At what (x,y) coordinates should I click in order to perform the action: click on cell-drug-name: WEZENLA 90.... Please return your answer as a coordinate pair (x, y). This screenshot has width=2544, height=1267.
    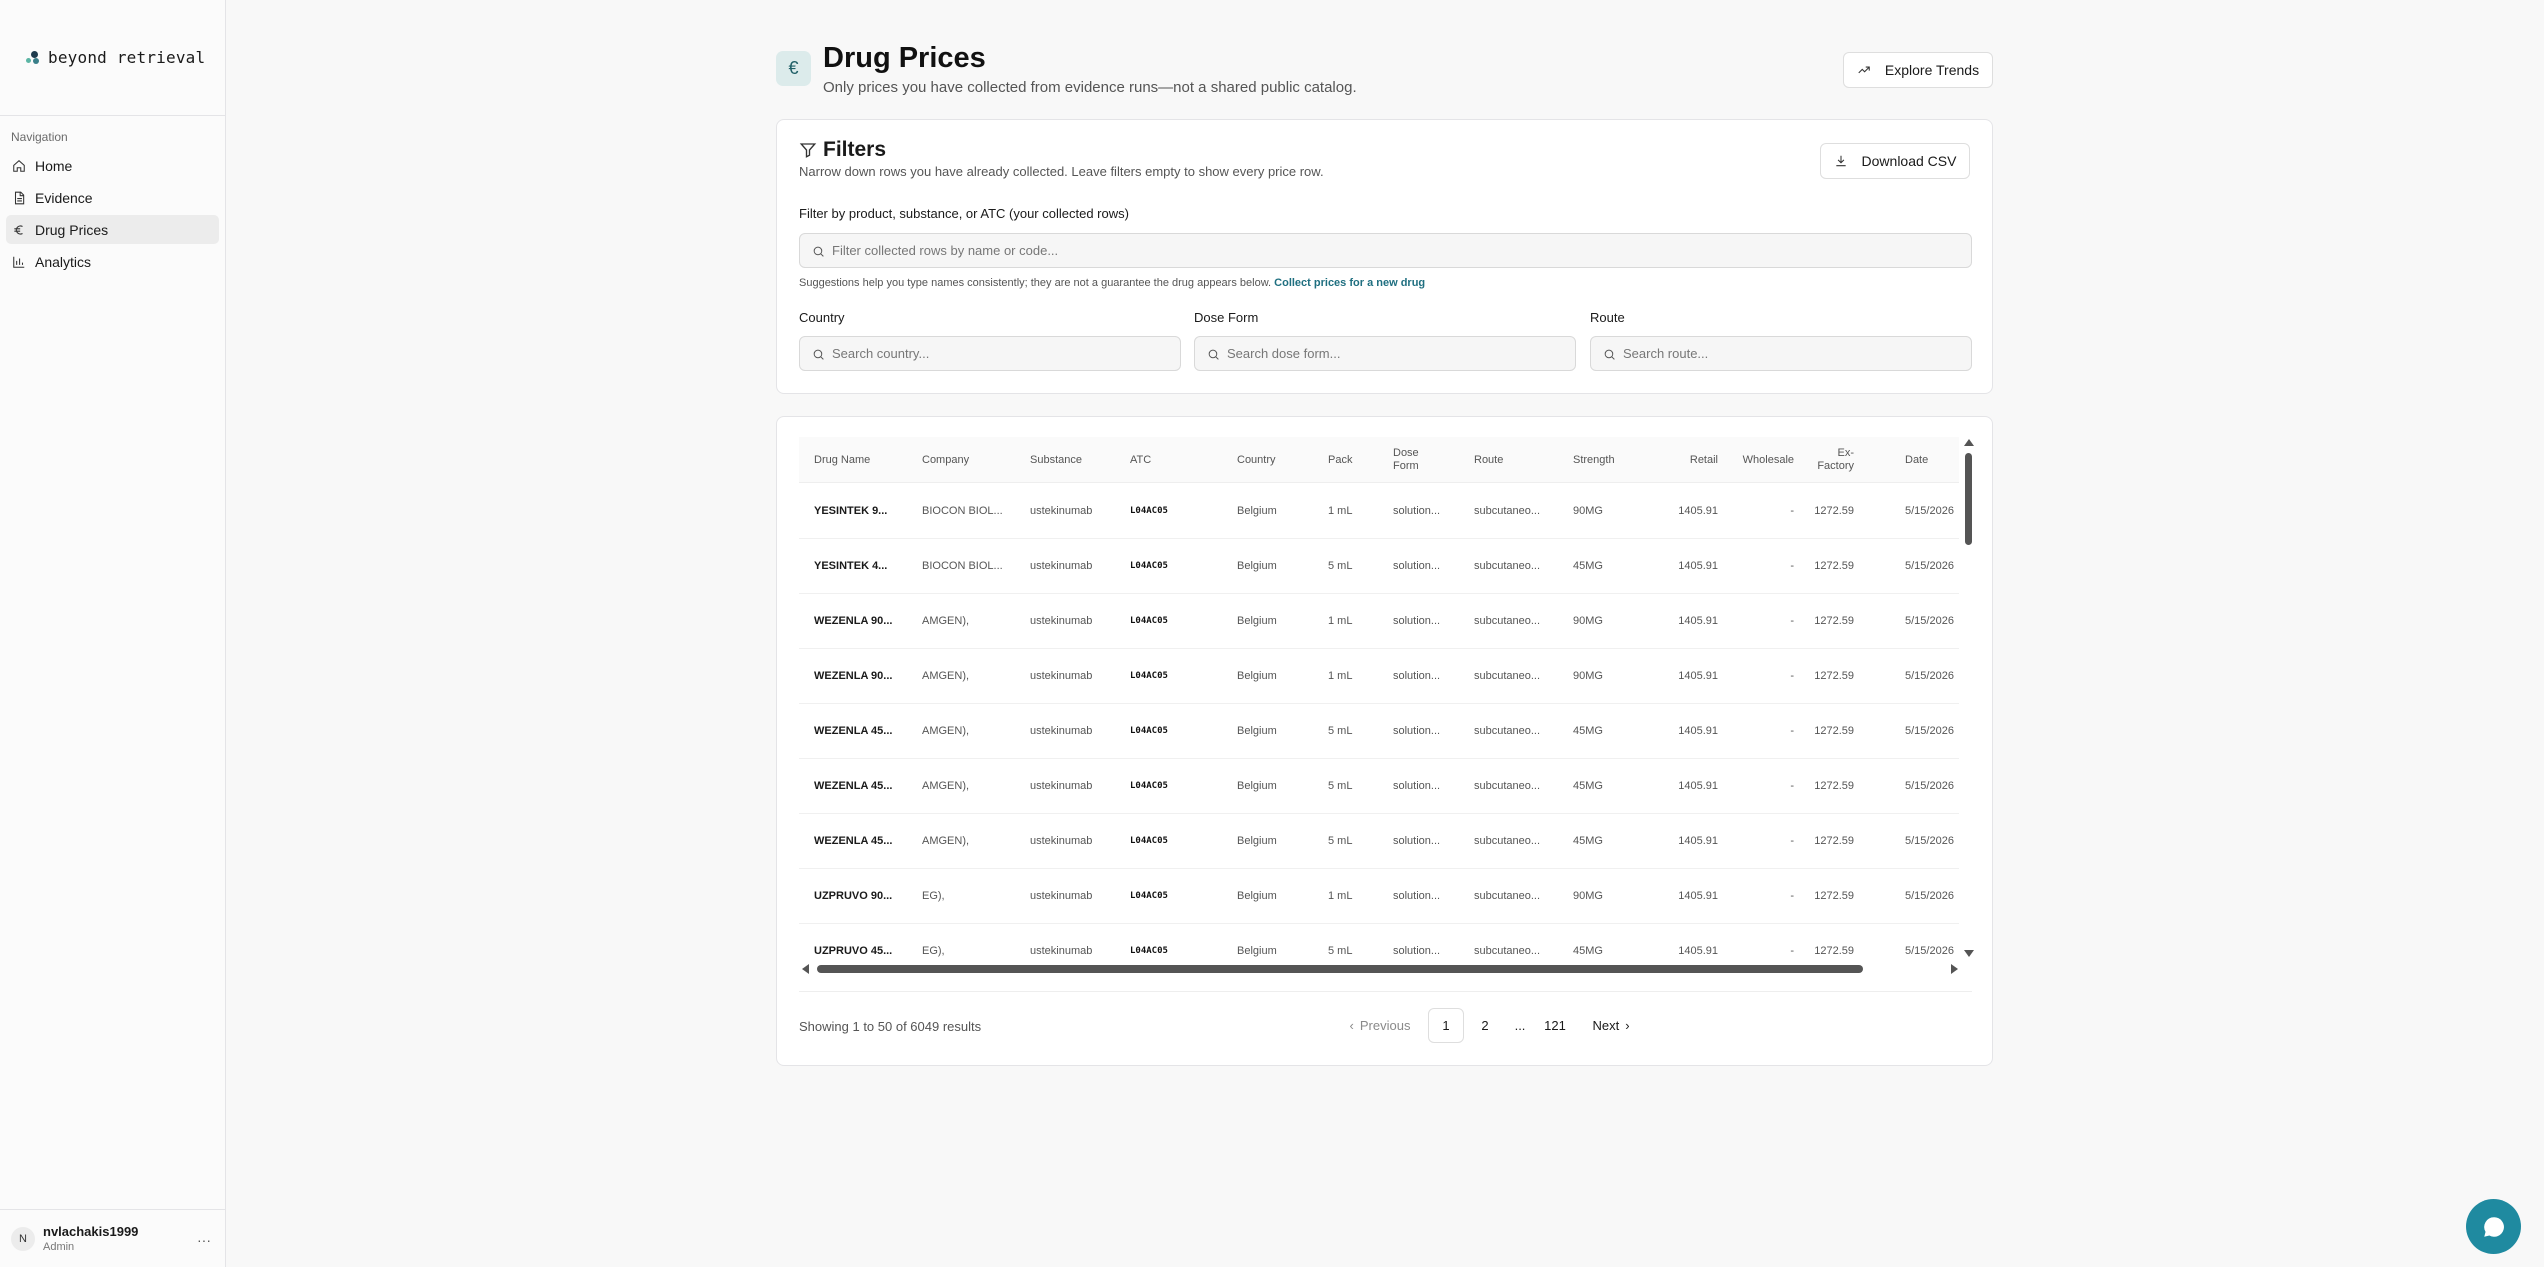
    Looking at the image, I should click on (853, 676).